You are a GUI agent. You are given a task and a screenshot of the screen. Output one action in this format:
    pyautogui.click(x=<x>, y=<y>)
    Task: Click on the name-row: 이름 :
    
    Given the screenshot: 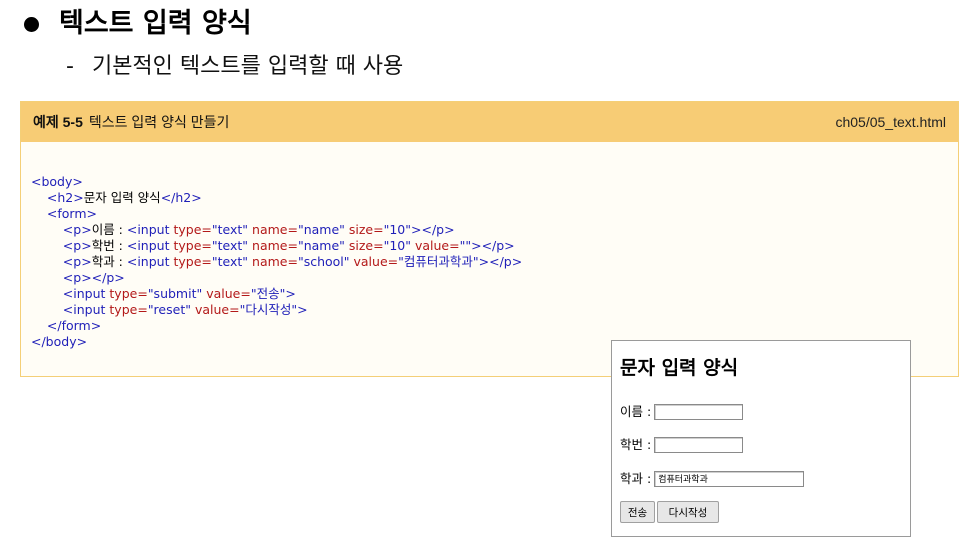 What is the action you would take?
    pyautogui.click(x=682, y=412)
    